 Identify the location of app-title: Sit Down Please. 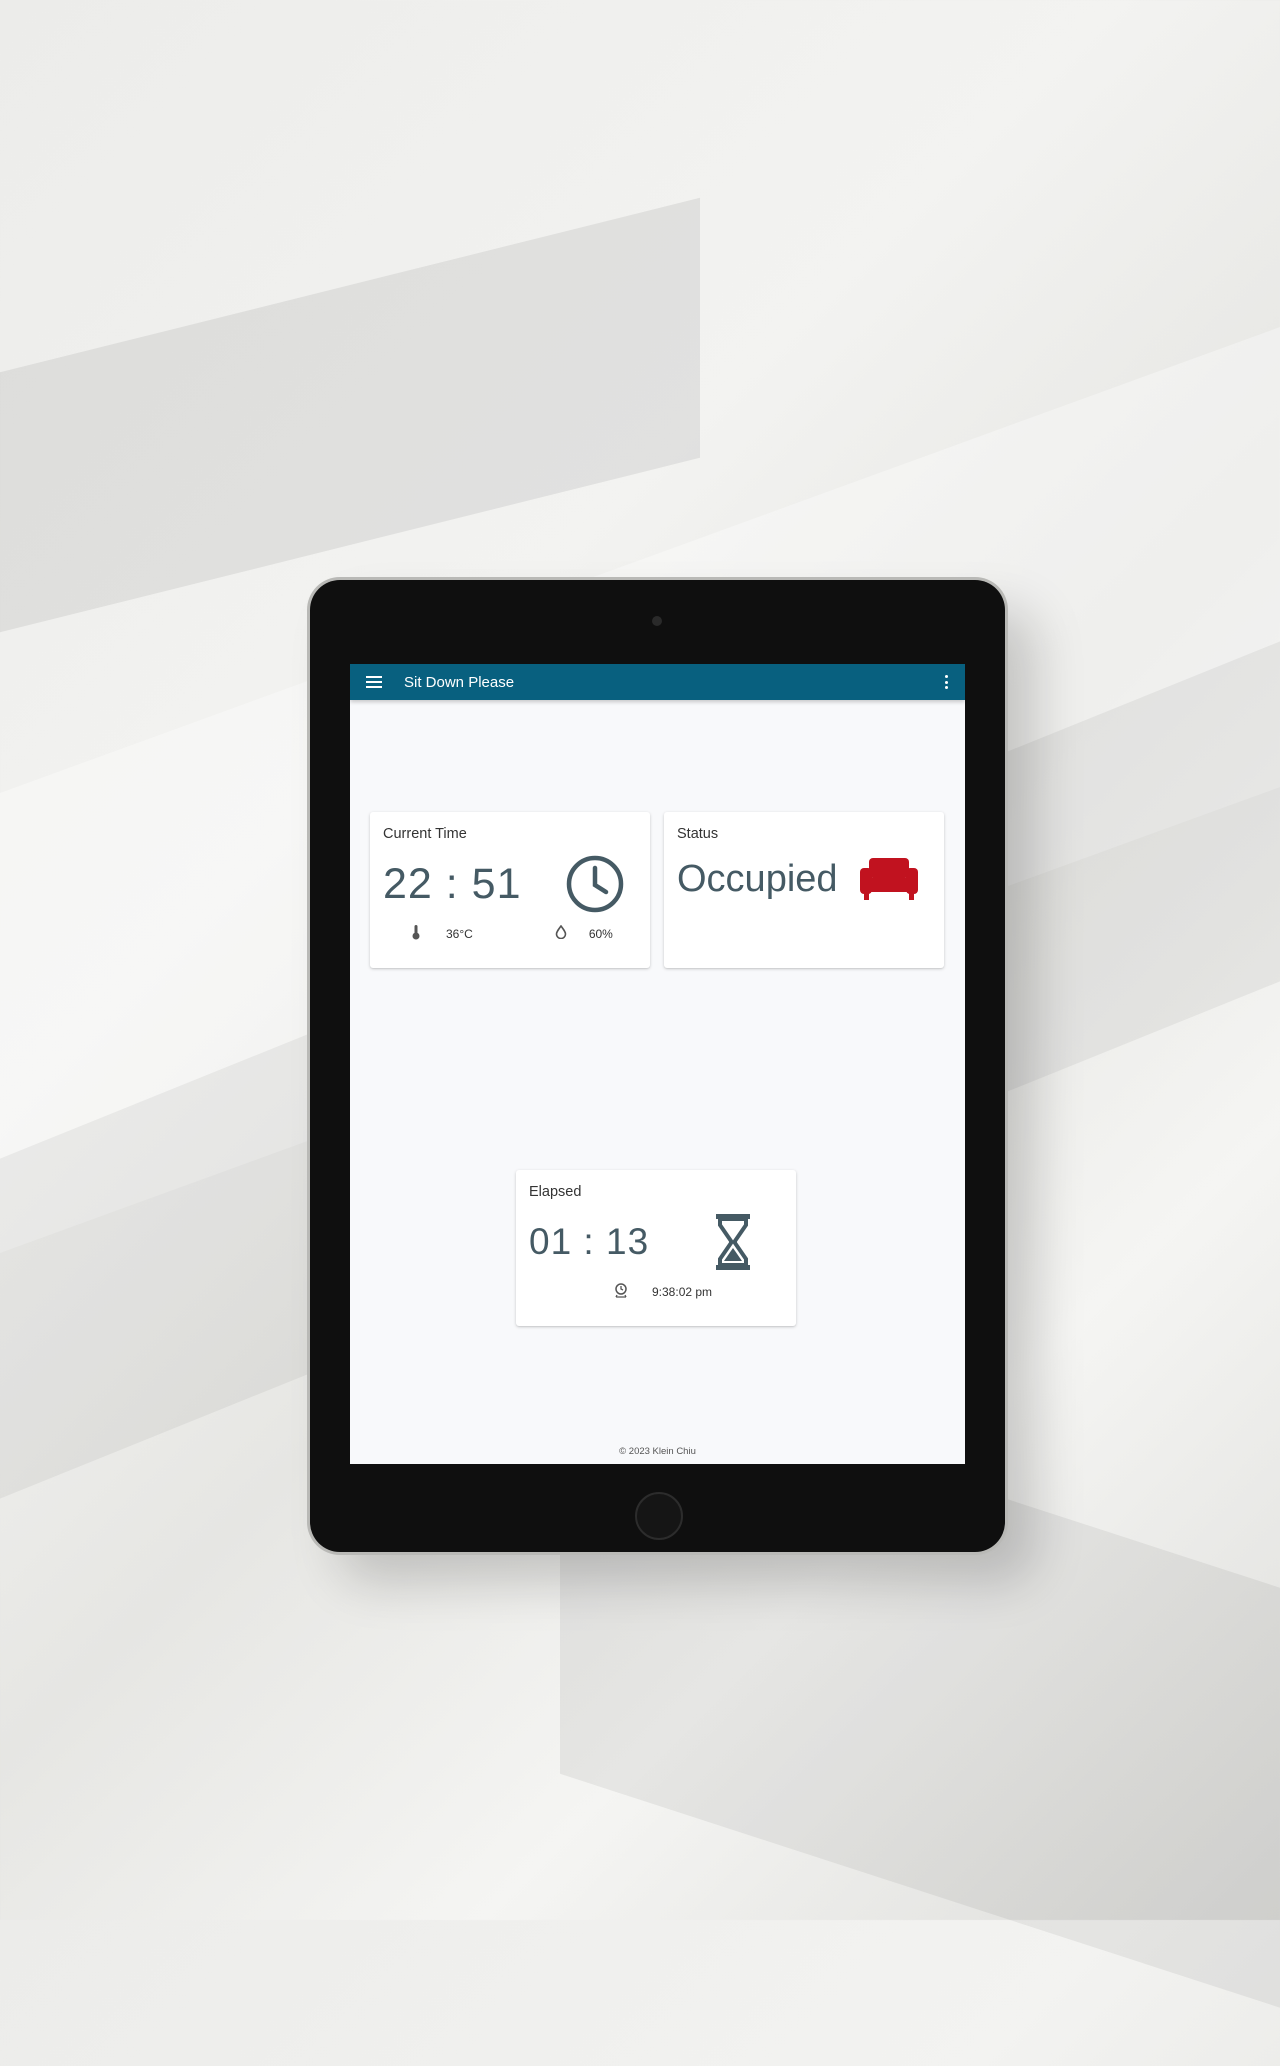
(459, 682).